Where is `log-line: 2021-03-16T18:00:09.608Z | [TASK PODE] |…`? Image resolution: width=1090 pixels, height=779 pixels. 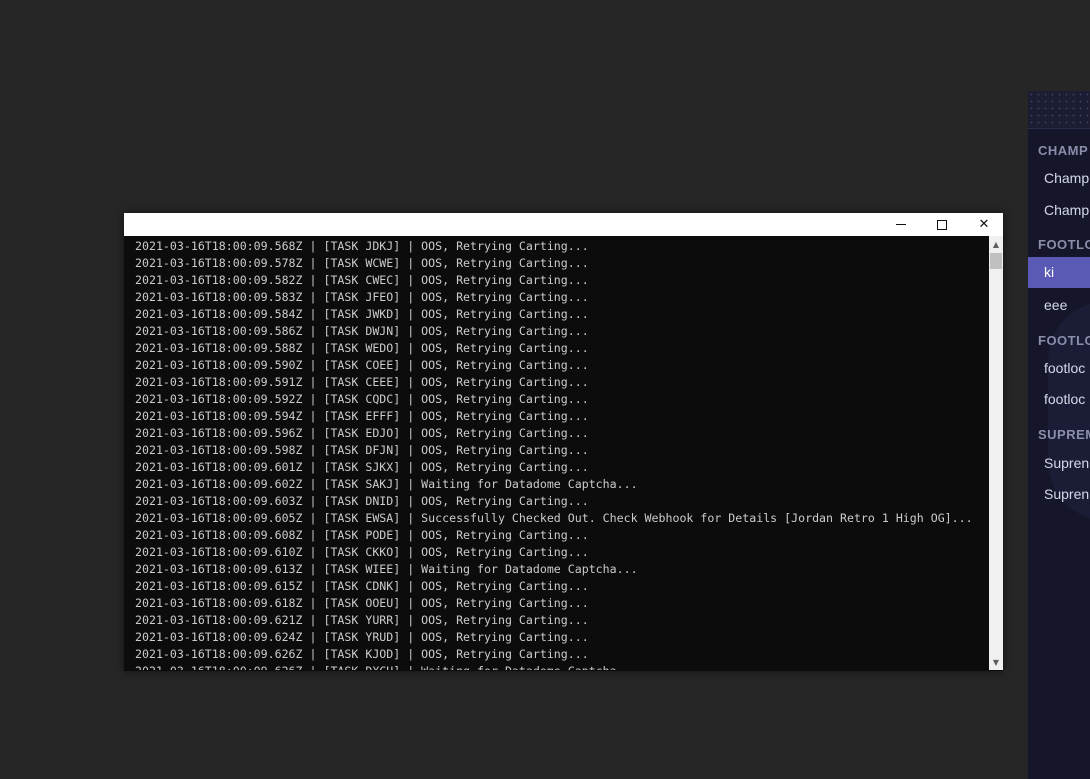 log-line: 2021-03-16T18:00:09.608Z | [TASK PODE] |… is located at coordinates (362, 535).